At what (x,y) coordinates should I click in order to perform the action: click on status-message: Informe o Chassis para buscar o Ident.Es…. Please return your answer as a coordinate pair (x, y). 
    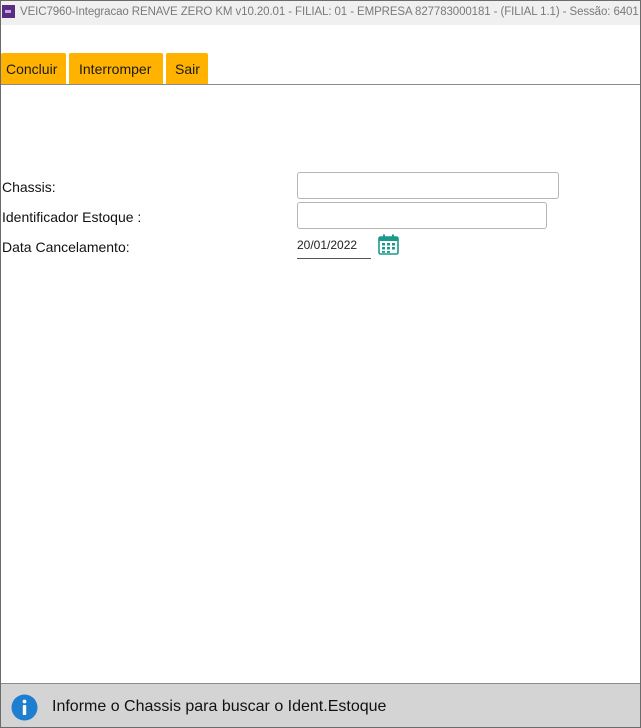
    Looking at the image, I should click on (219, 706).